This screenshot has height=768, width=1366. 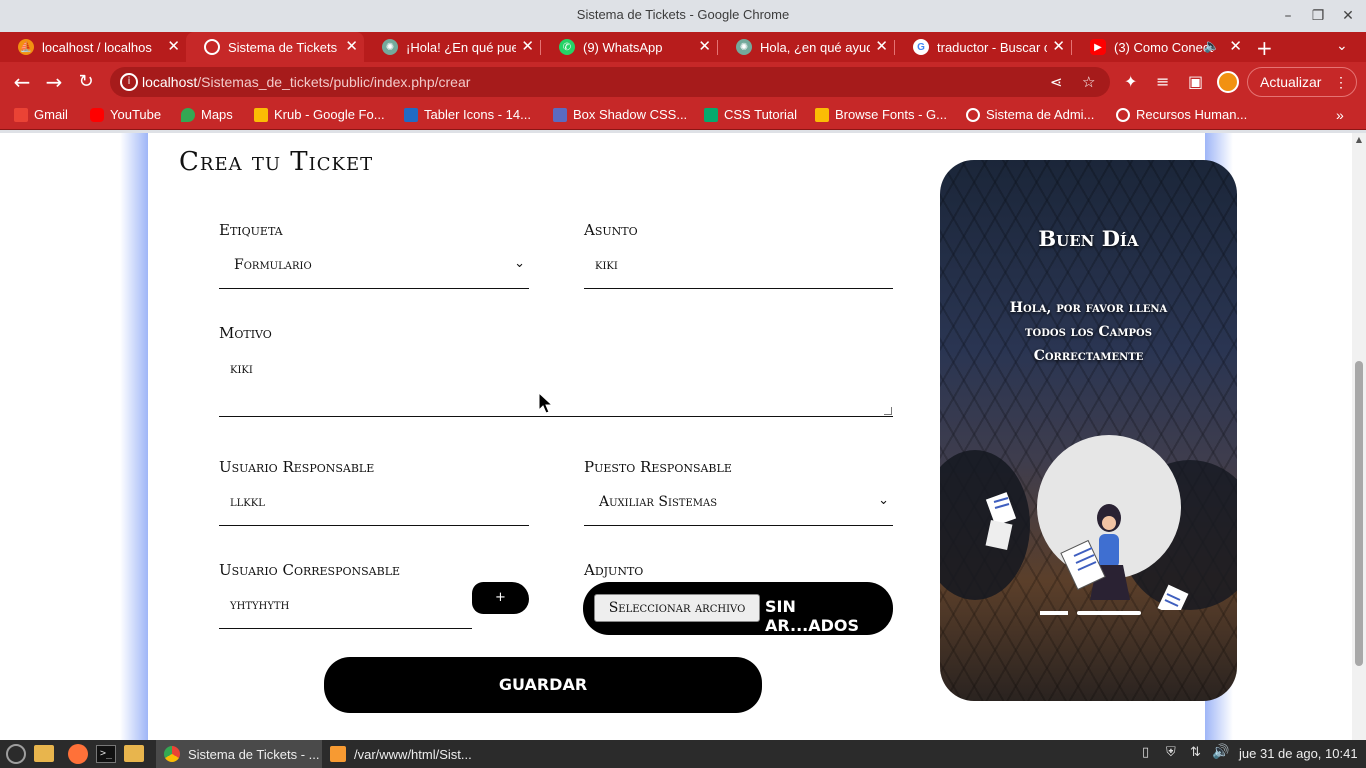 I want to click on firefox-icon, so click(x=78, y=754).